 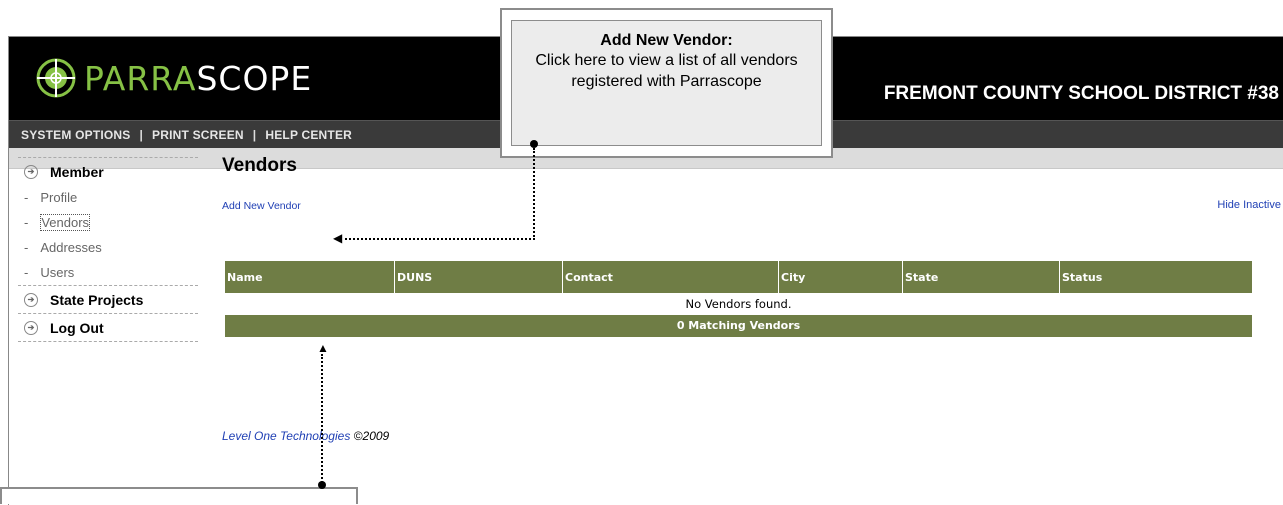 What do you see at coordinates (371, 436) in the screenshot?
I see `copyright: ©2009` at bounding box center [371, 436].